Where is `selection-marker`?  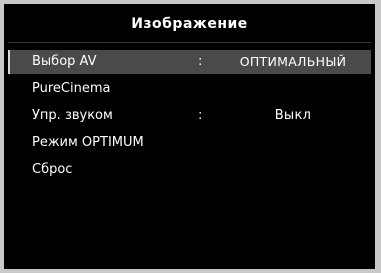 selection-marker is located at coordinates (9, 62).